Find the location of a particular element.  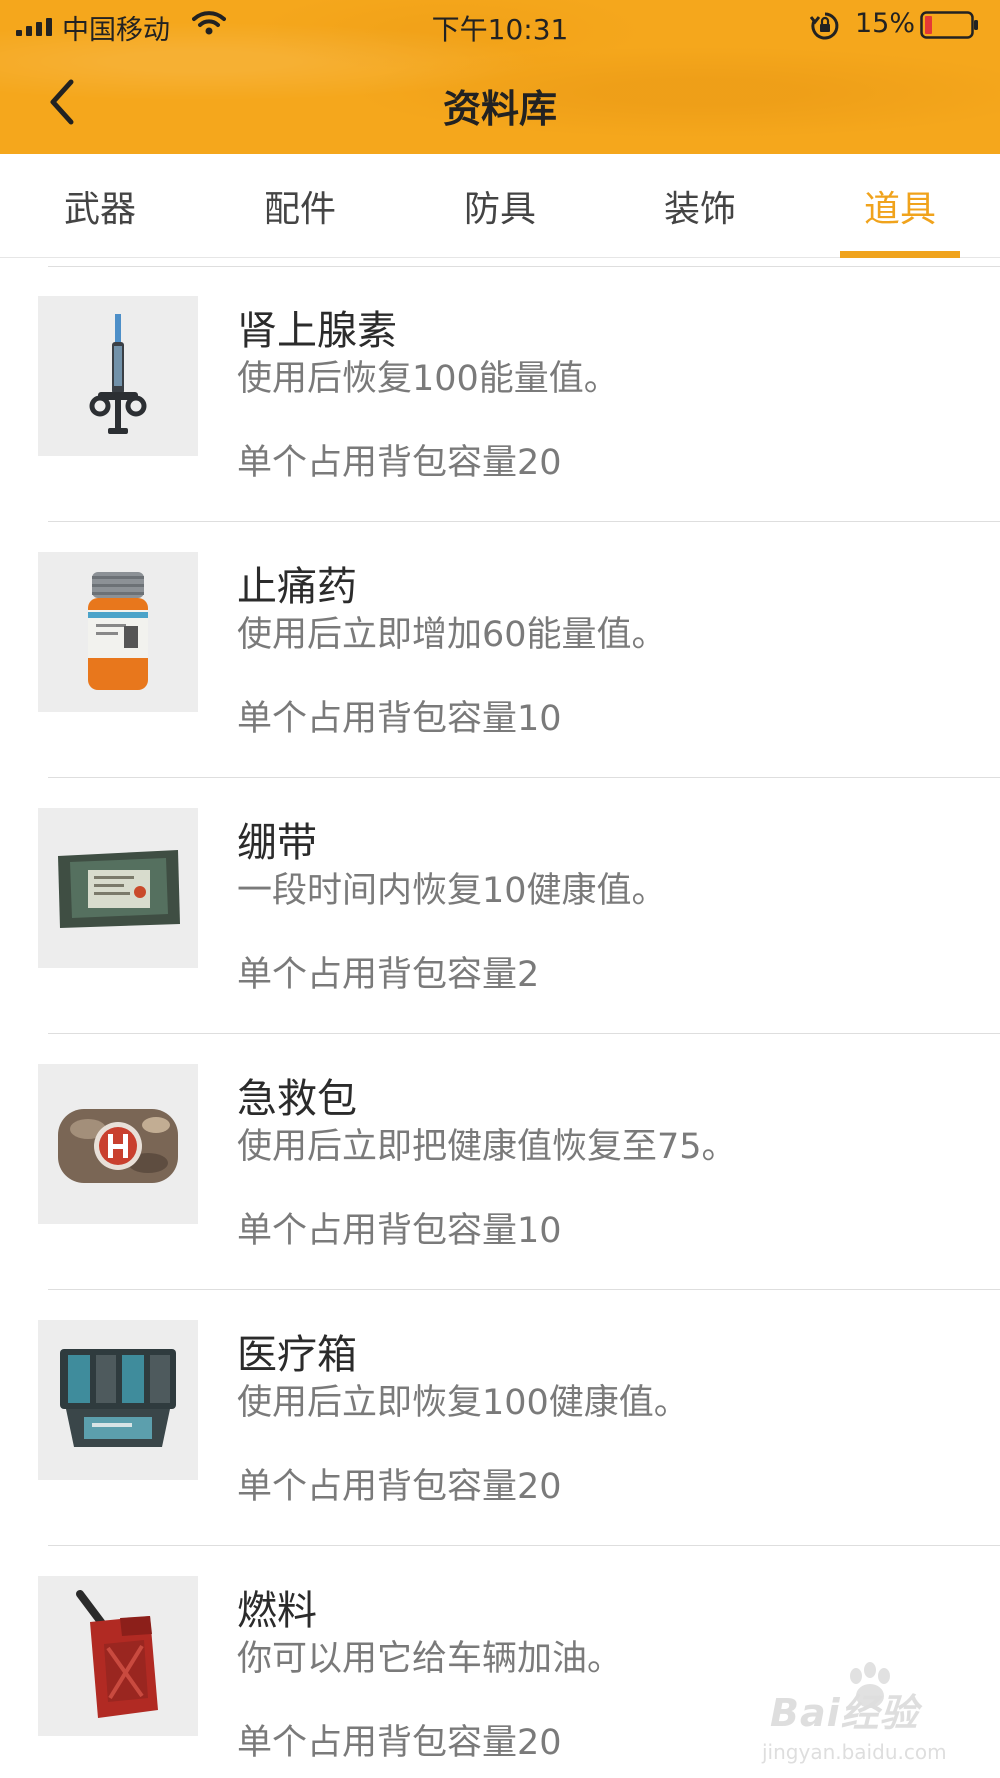

item-capacity: 单个占用背包容量2 is located at coordinates (388, 975).